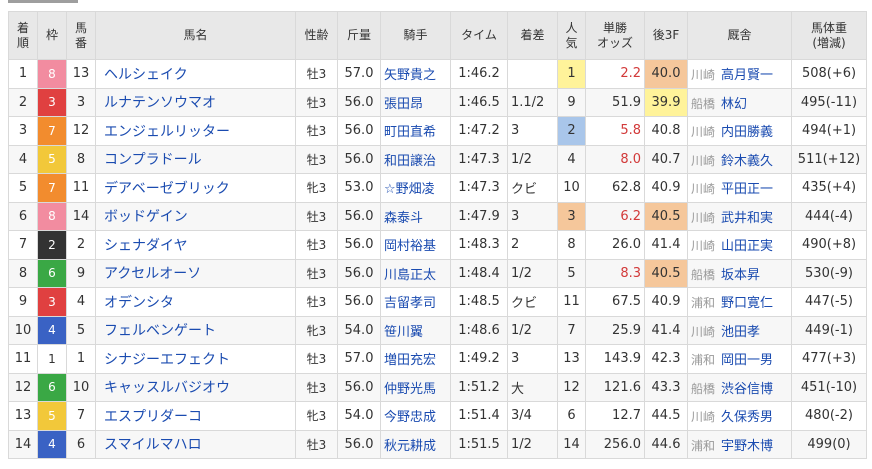 This screenshot has height=469, width=872. What do you see at coordinates (195, 131) in the screenshot?
I see `horse-name-link: エンジェルリッター` at bounding box center [195, 131].